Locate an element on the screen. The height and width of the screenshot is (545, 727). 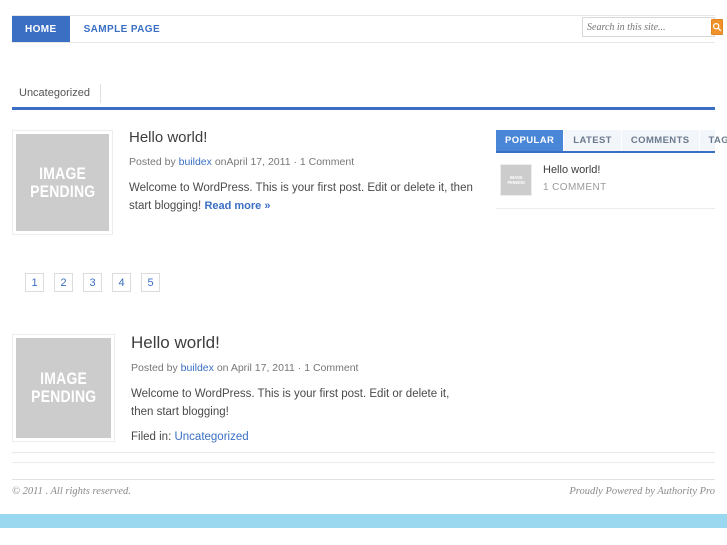
main-navigation: HOME SAMPLE PAGE is located at coordinates (367, 29).